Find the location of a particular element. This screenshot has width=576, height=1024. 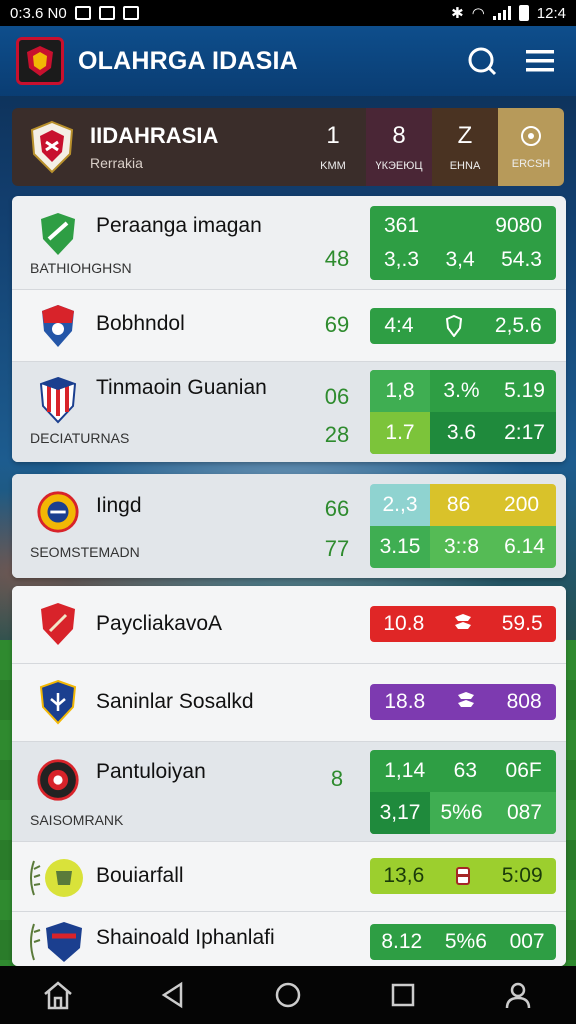

app-logo is located at coordinates (40, 61).